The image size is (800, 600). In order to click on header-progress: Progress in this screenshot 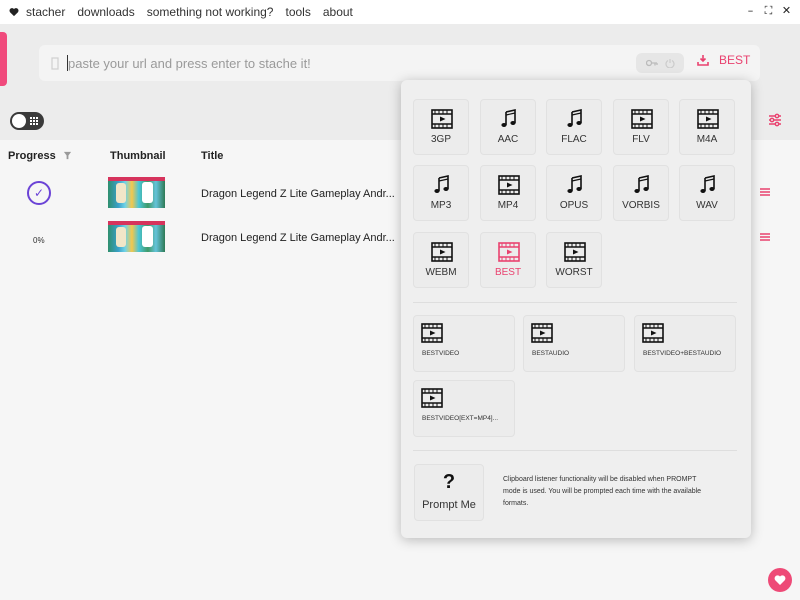, I will do `click(32, 156)`.